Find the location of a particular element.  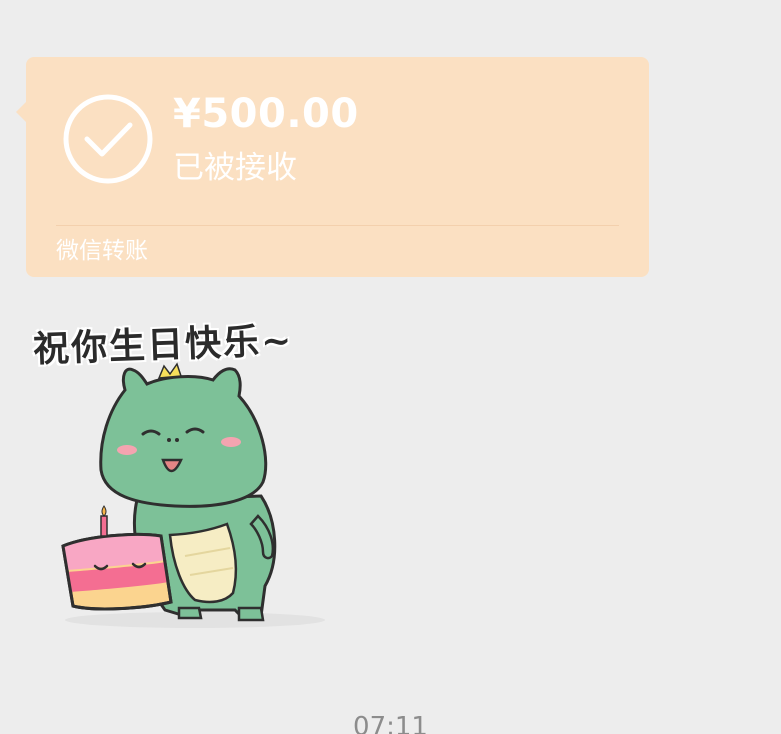

message-timestamp: 07:11 is located at coordinates (390, 723).